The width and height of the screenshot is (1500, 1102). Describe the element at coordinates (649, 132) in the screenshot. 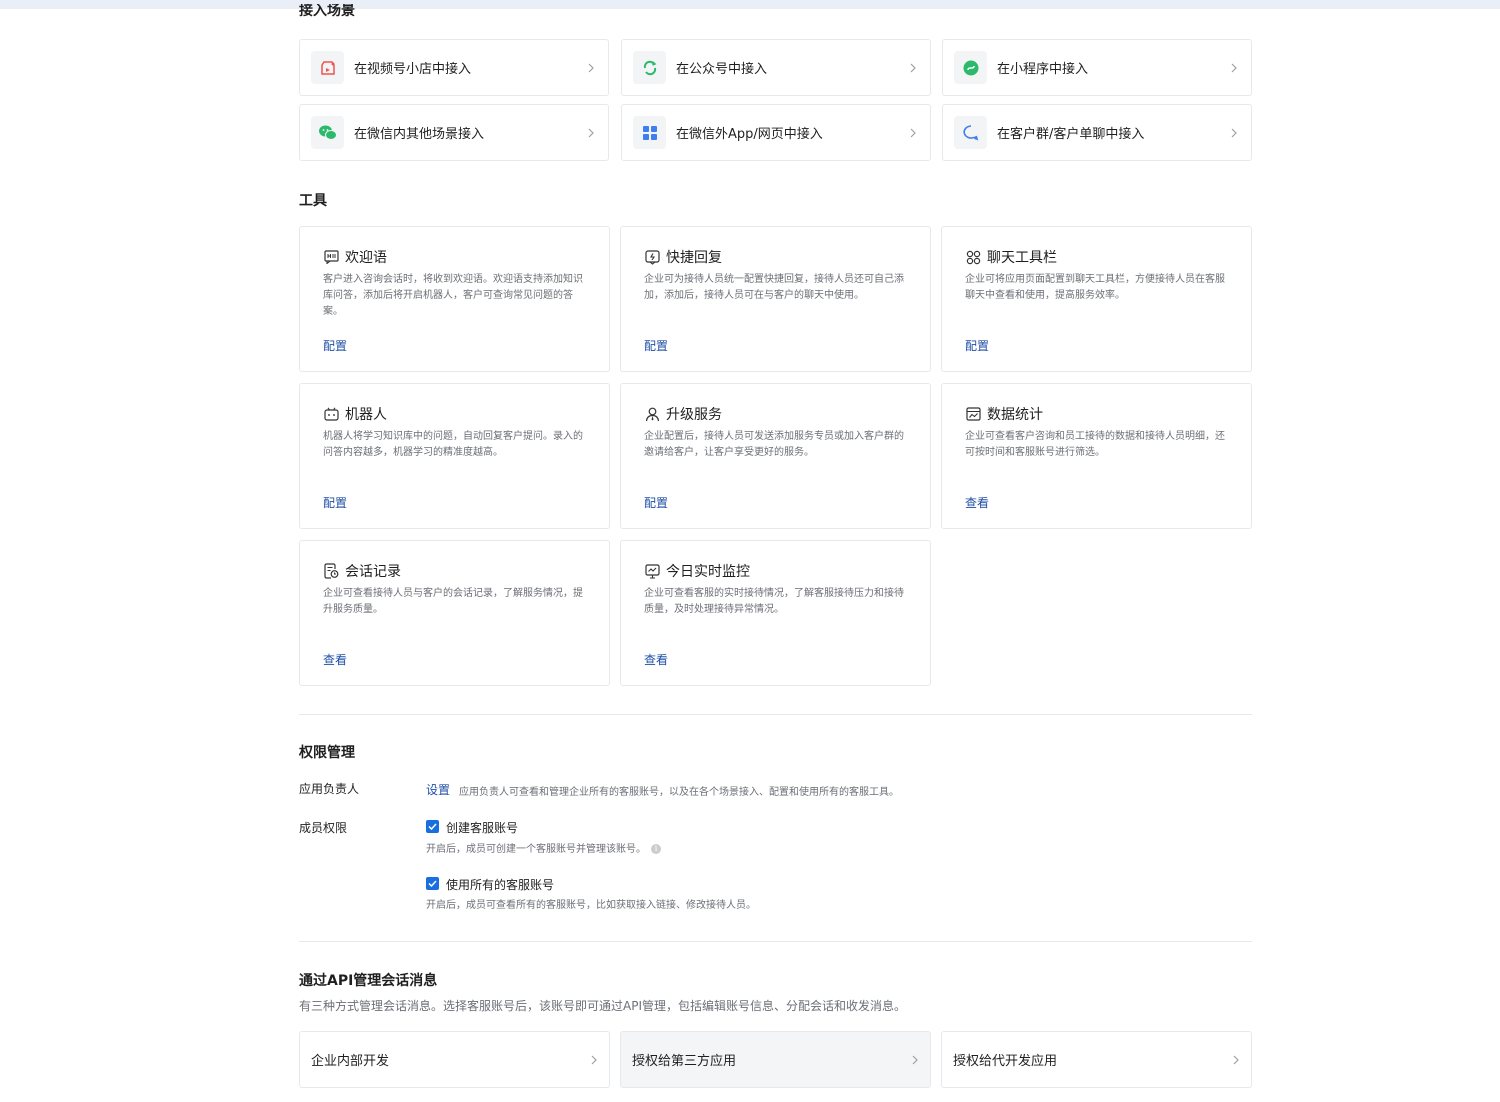

I see `app-grid-icon` at that location.